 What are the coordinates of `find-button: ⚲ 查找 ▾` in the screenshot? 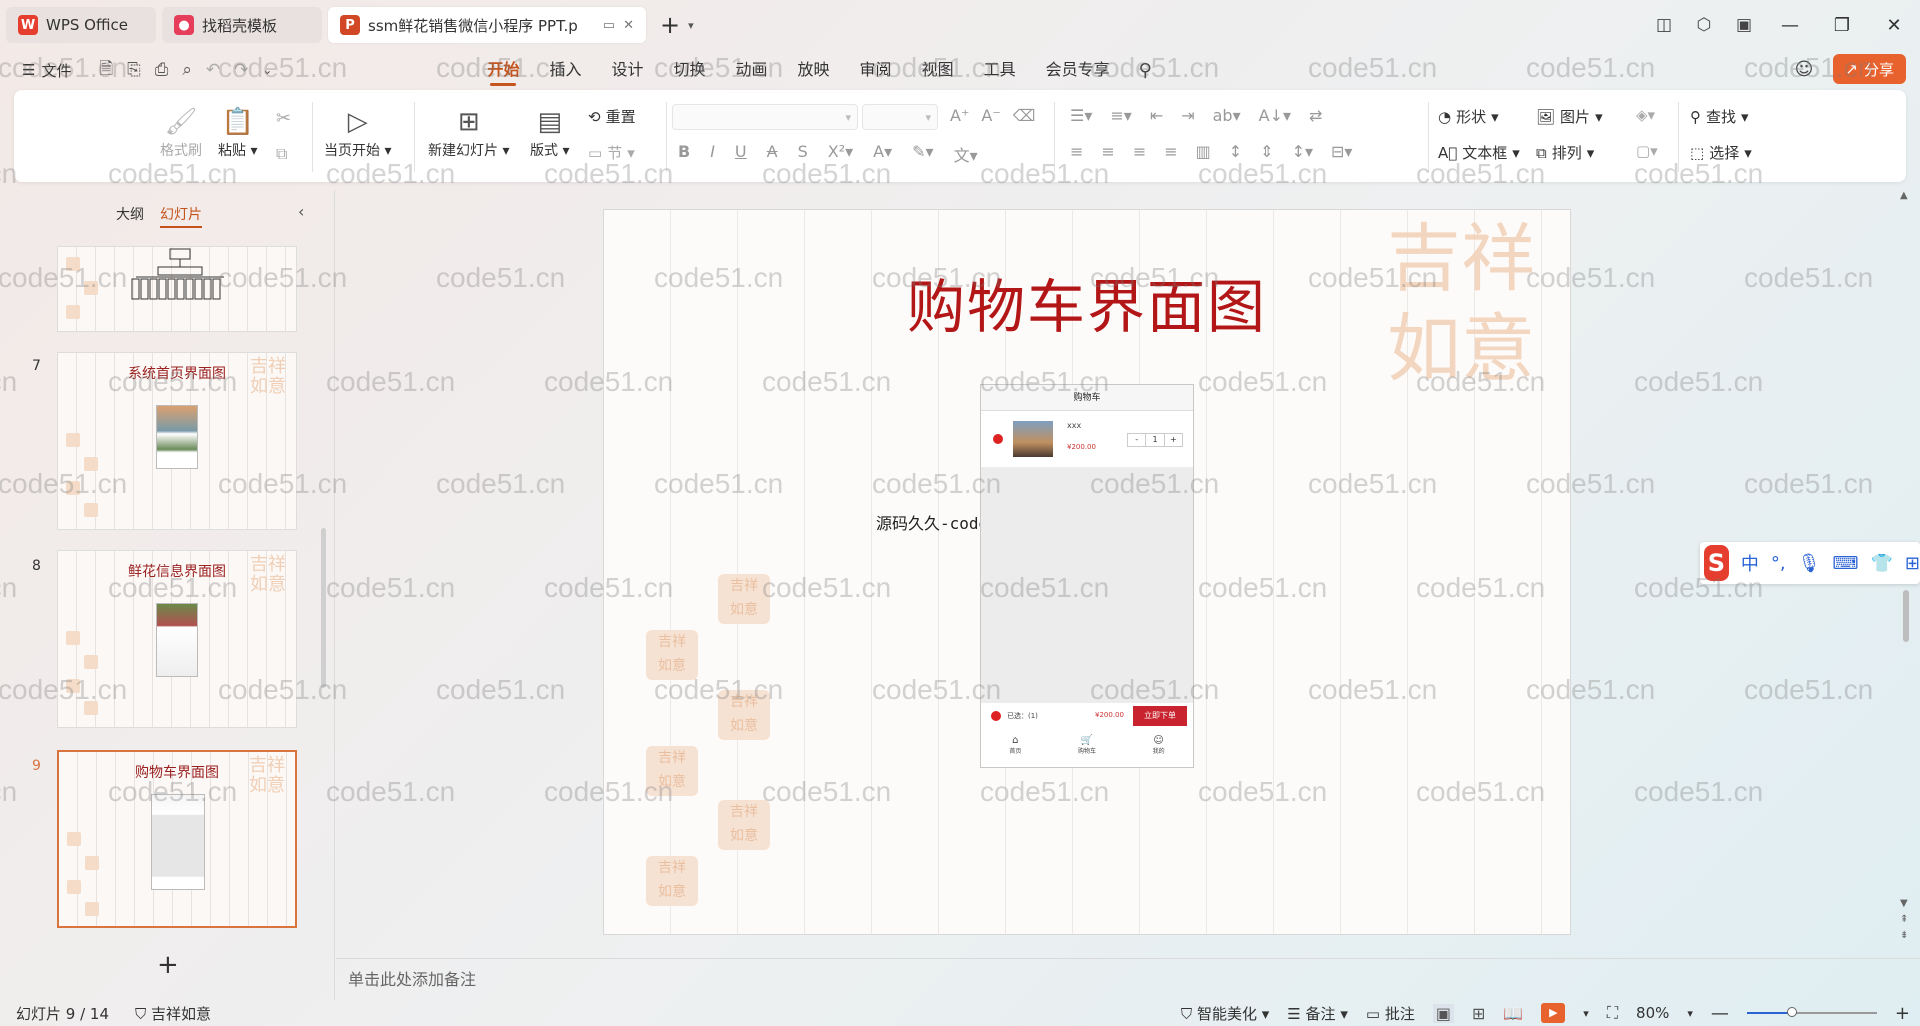 It's located at (1719, 116).